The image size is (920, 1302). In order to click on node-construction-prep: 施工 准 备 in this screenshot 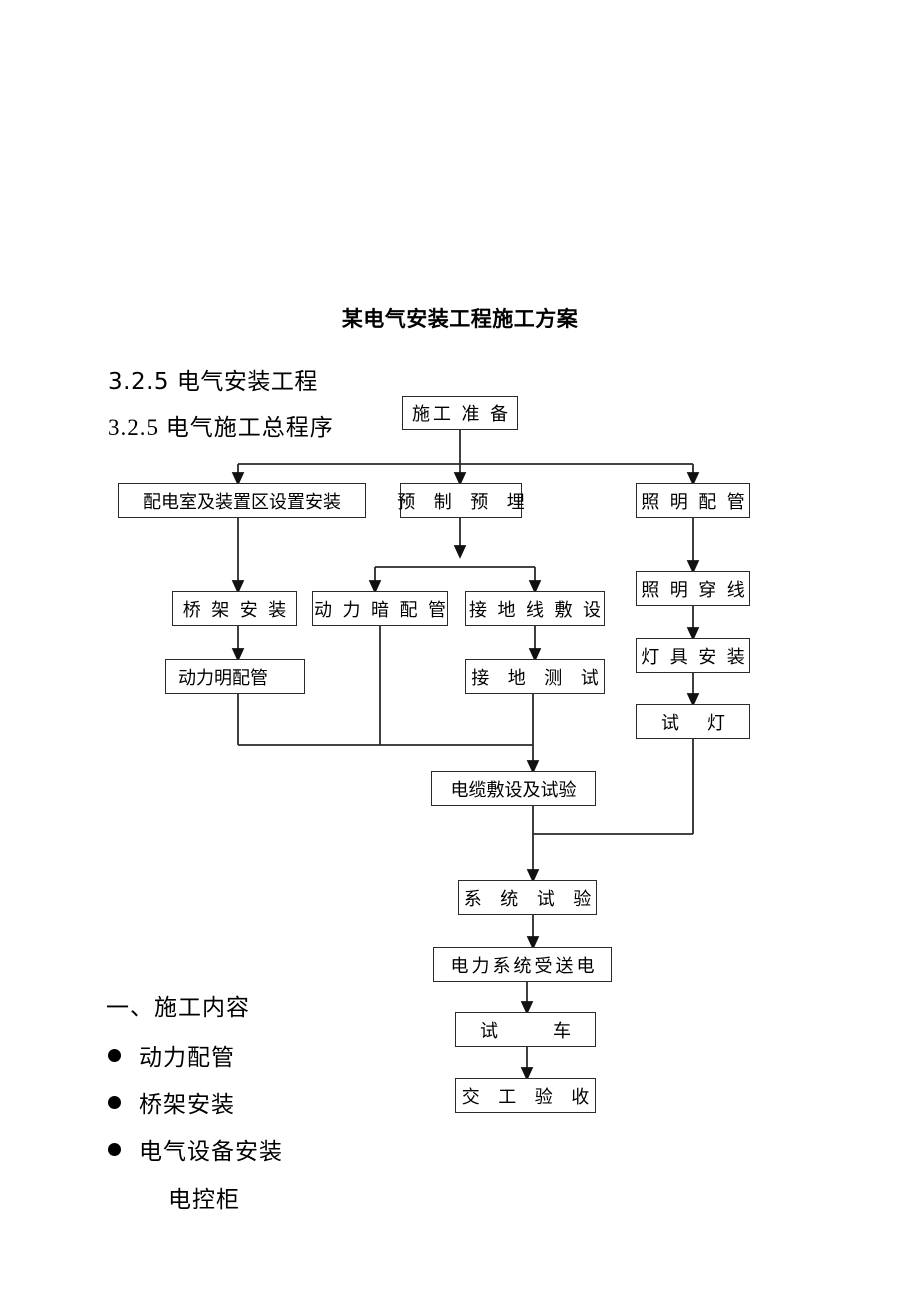, I will do `click(460, 413)`.